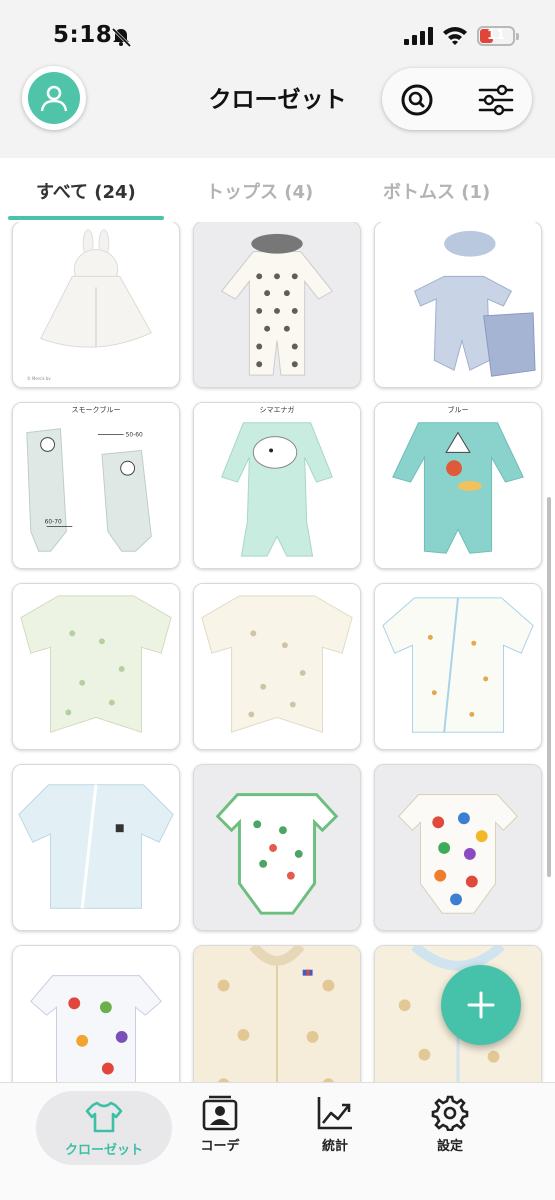  Describe the element at coordinates (259, 191) in the screenshot. I see `tab-tops: トップス (4)` at that location.